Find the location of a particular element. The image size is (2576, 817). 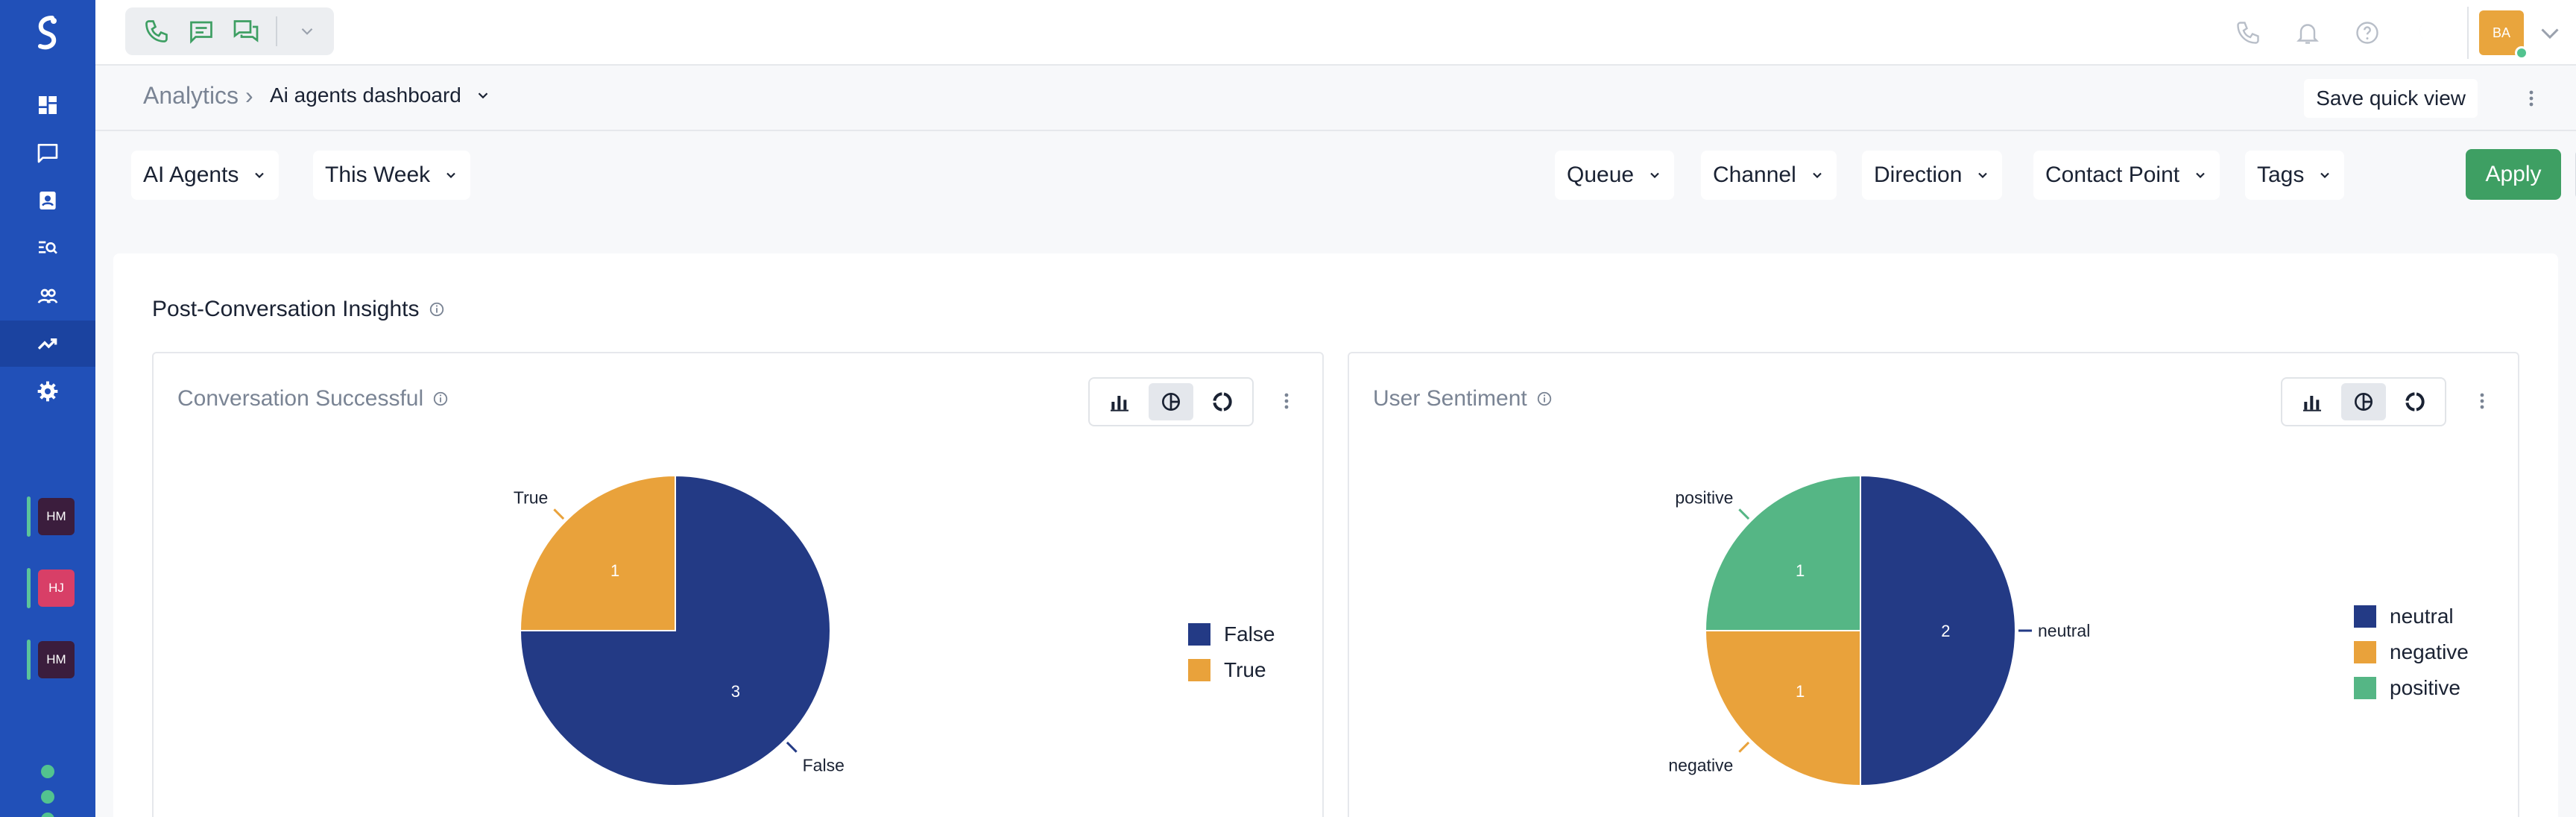

slice-category-label: True is located at coordinates (531, 498).